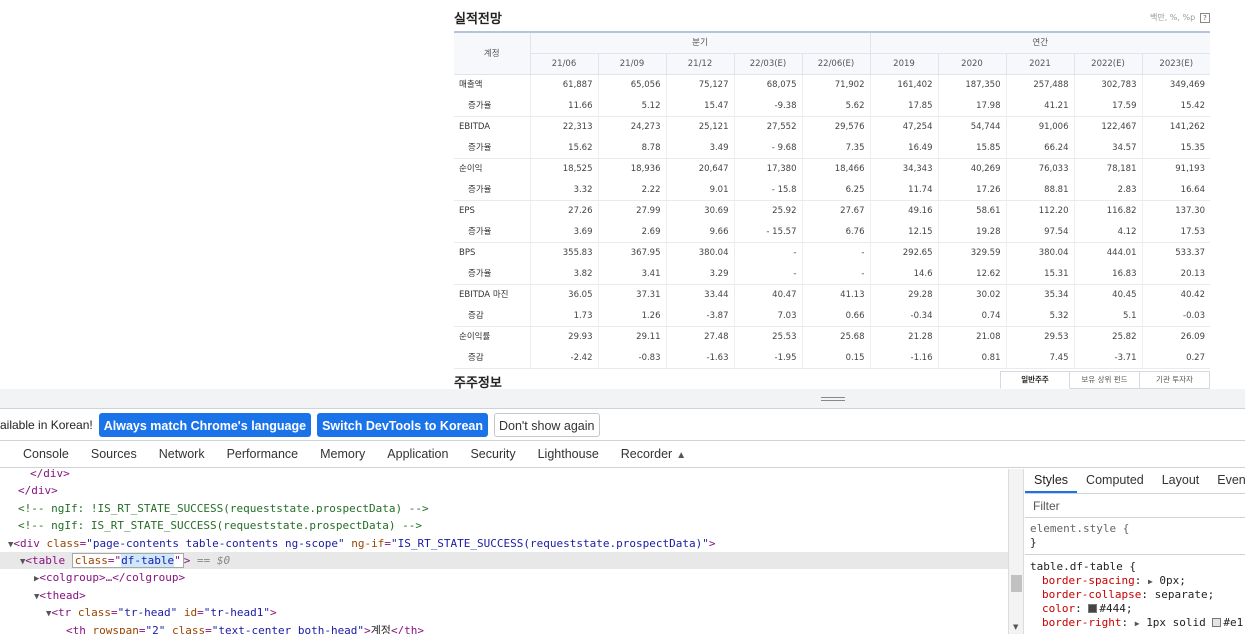 The image size is (1245, 634). Describe the element at coordinates (492, 454) in the screenshot. I see `tab-security: Security` at that location.